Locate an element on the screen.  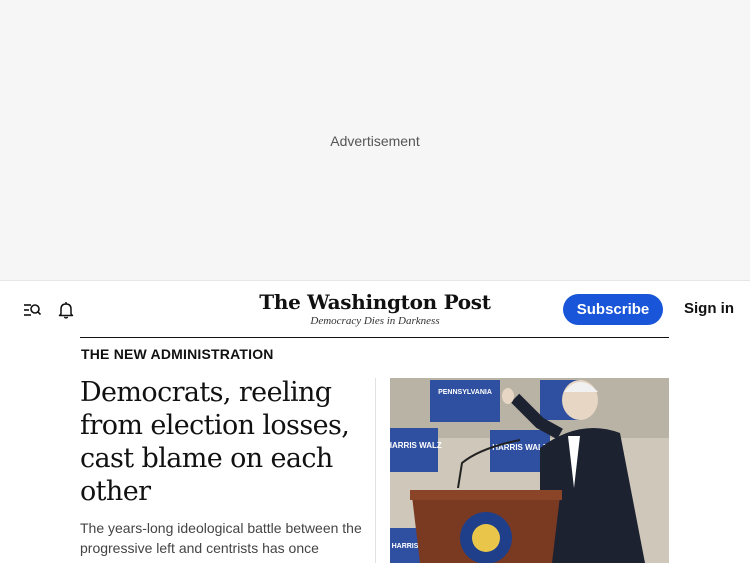
sign-text: HARRIS WALZ is located at coordinates (416, 445).